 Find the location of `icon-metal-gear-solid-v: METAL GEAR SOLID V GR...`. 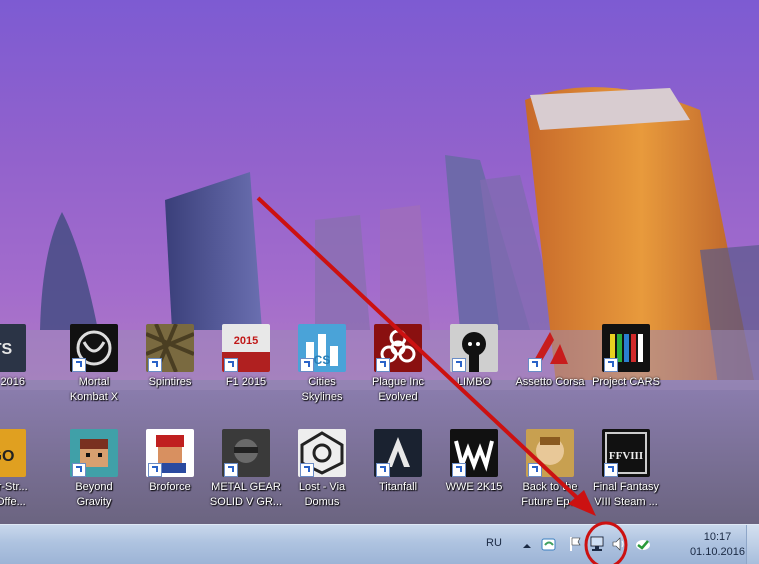

icon-metal-gear-solid-v: METAL GEAR SOLID V GR... is located at coordinates (246, 475).